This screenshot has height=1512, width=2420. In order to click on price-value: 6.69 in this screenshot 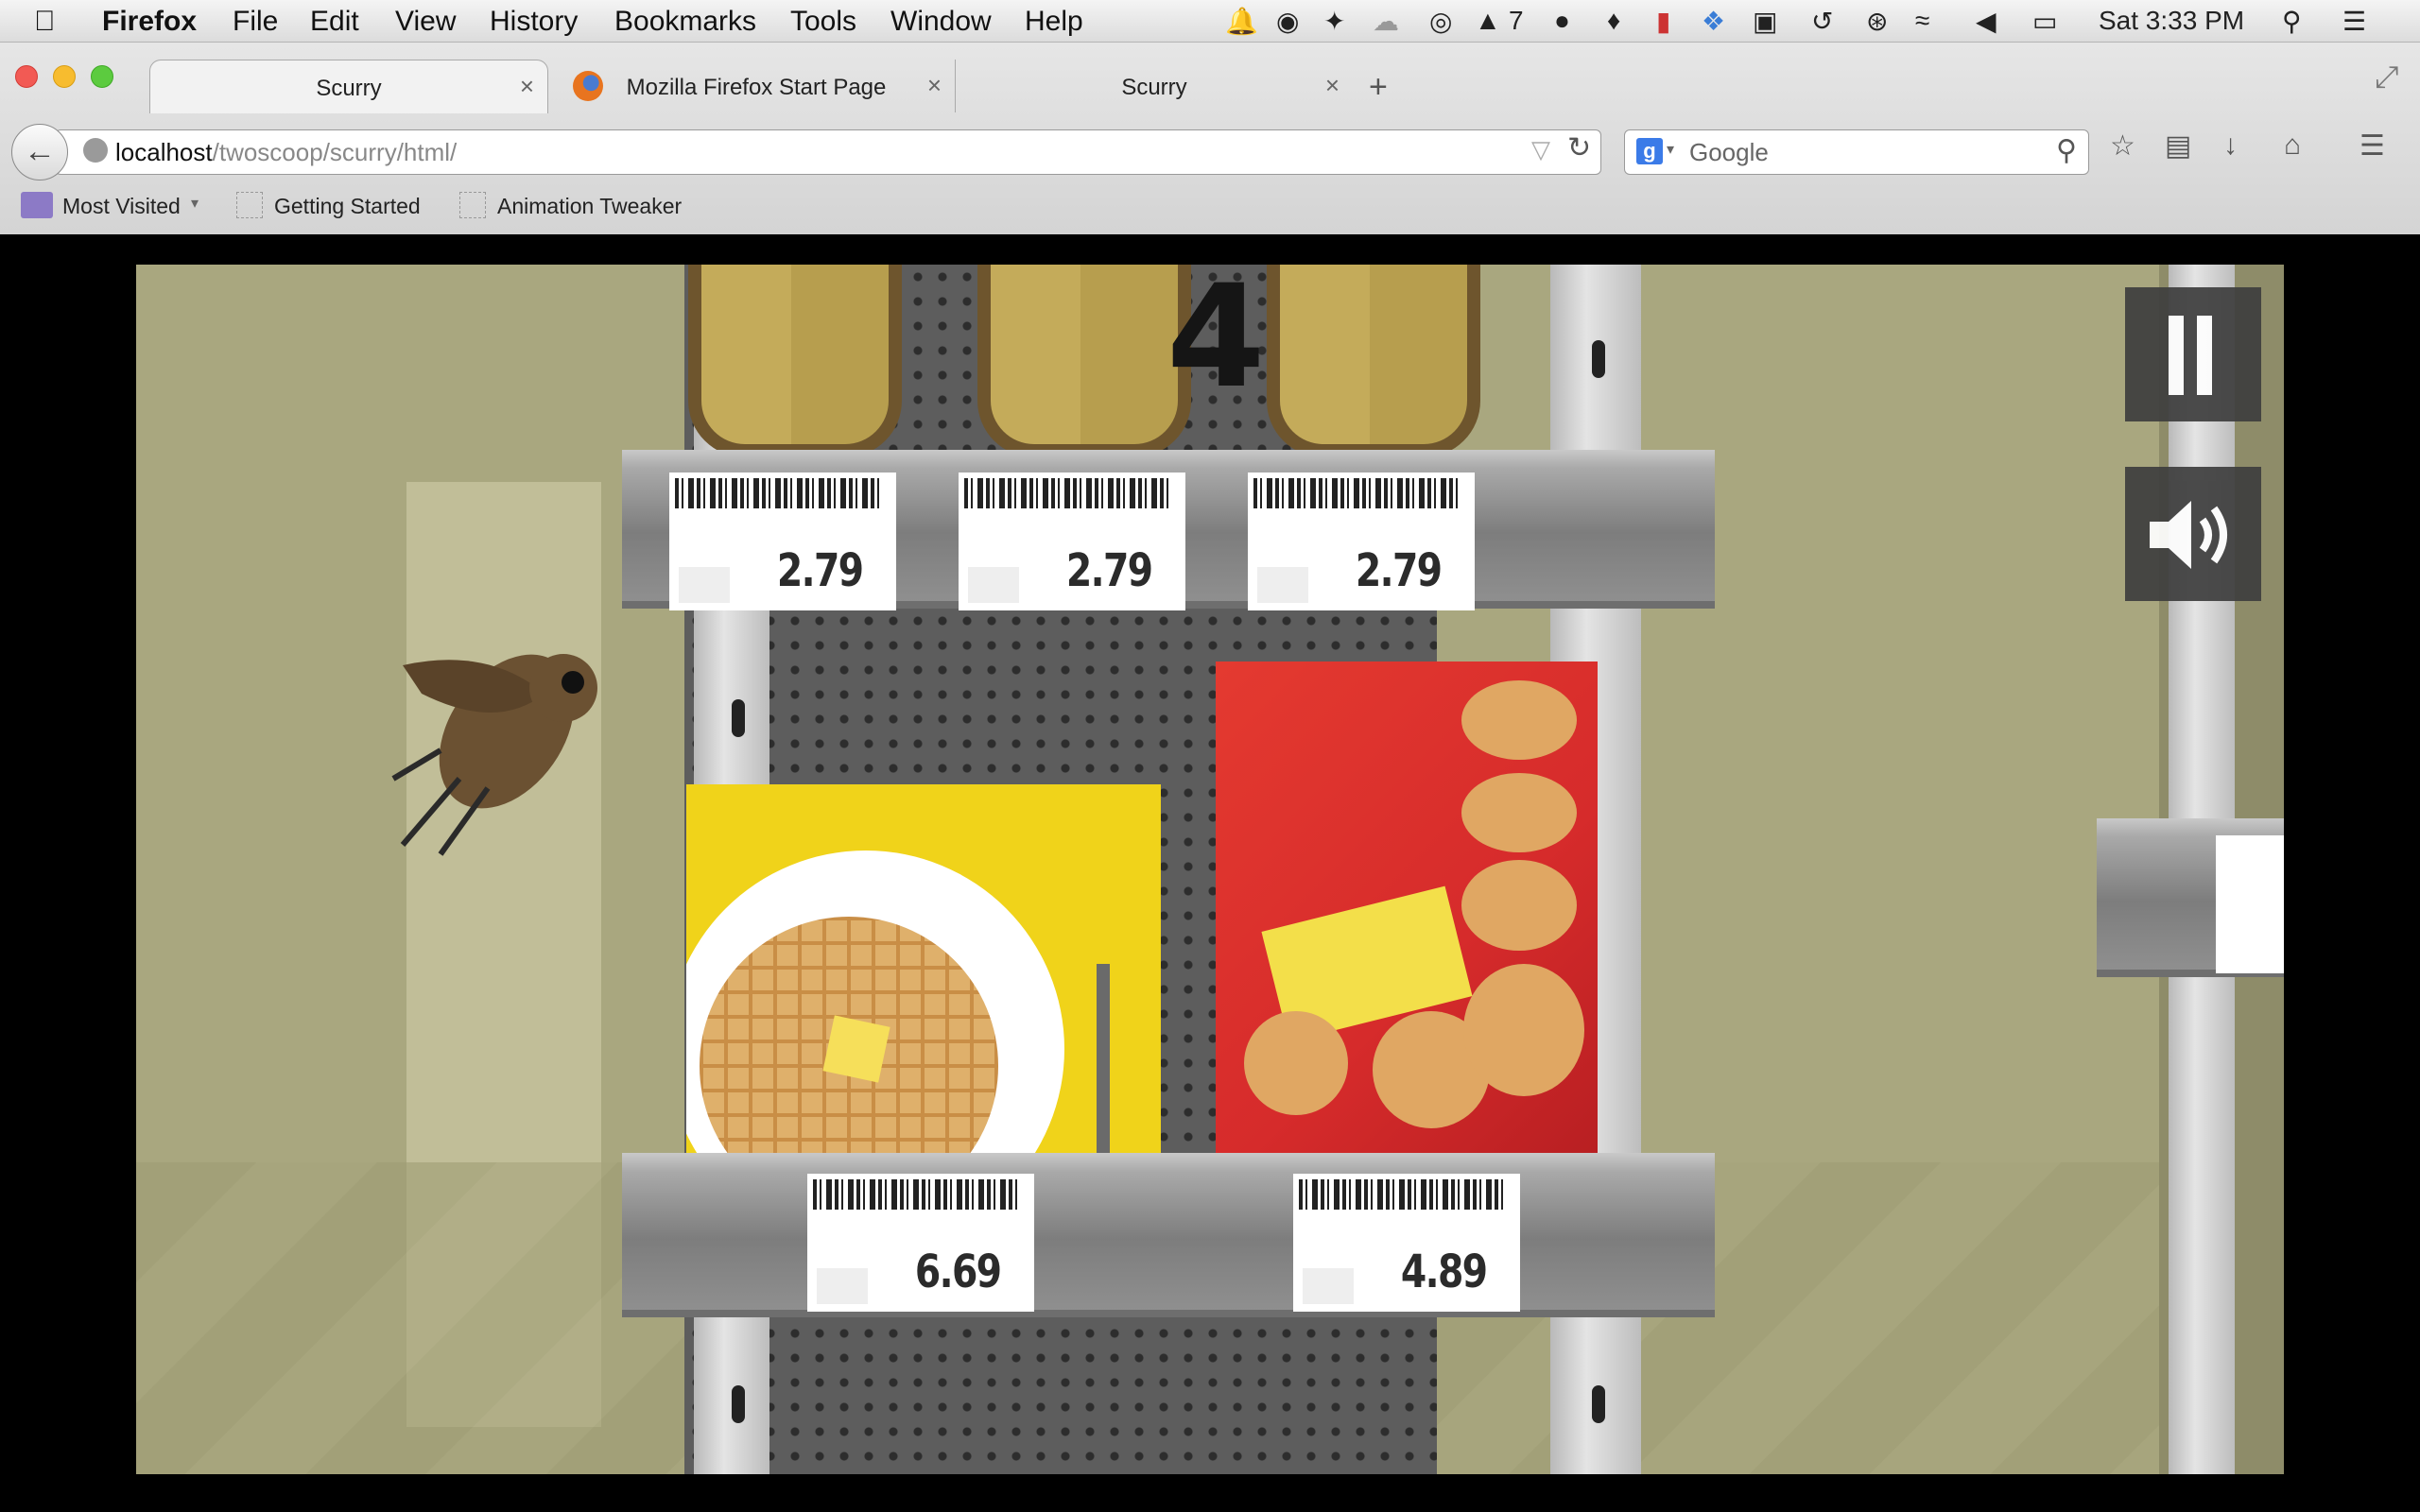, I will do `click(957, 1272)`.